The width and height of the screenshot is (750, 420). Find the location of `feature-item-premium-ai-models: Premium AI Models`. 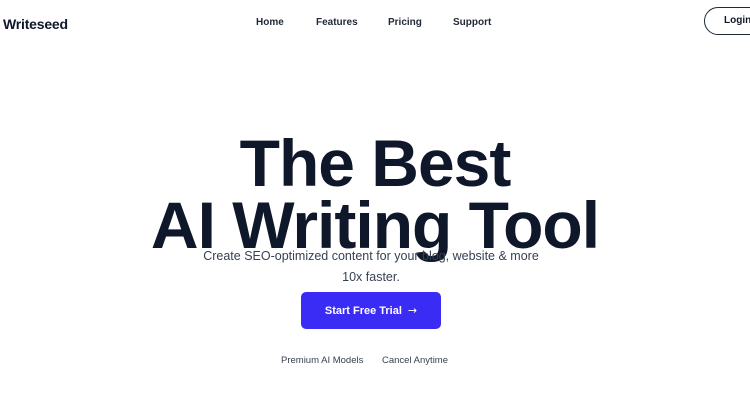

feature-item-premium-ai-models: Premium AI Models is located at coordinates (322, 360).